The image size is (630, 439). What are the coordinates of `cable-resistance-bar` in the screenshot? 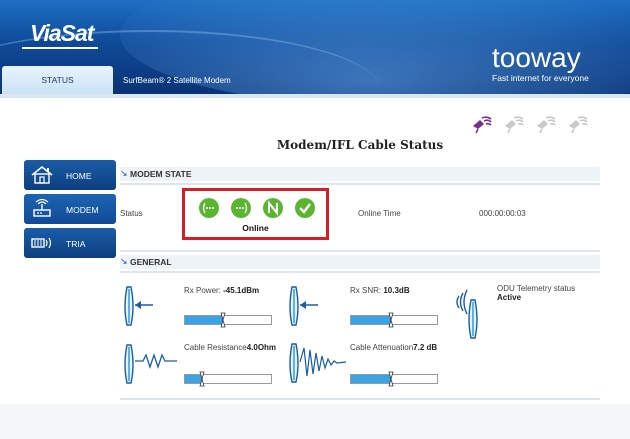 It's located at (228, 379).